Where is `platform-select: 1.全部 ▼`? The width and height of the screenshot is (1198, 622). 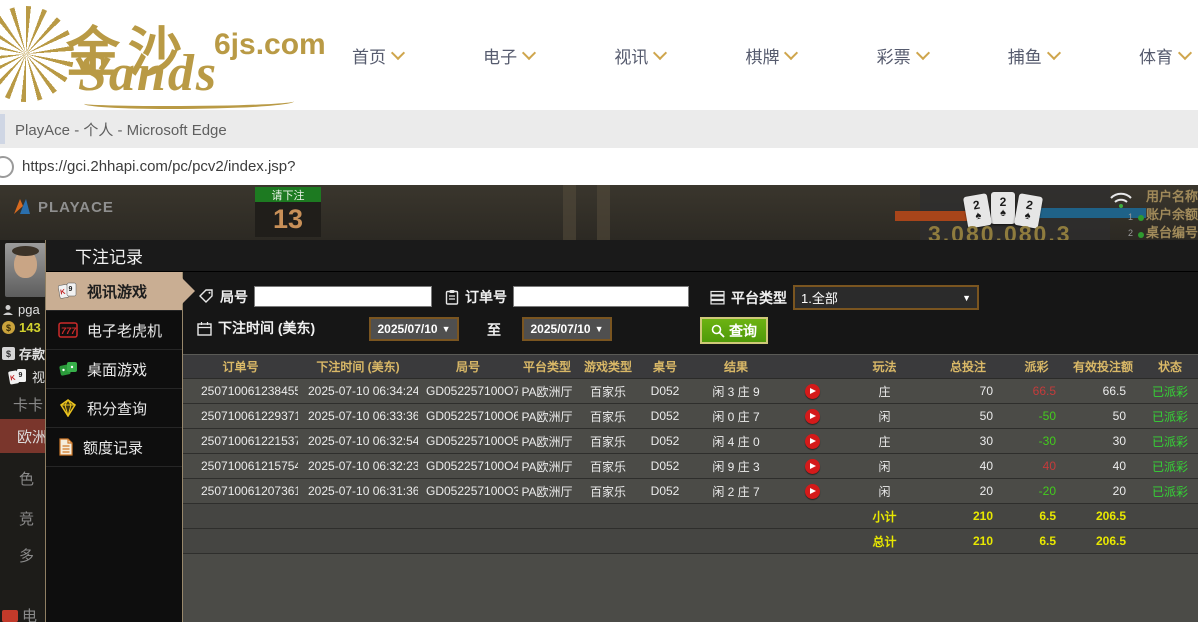
platform-select: 1.全部 ▼ is located at coordinates (886, 297).